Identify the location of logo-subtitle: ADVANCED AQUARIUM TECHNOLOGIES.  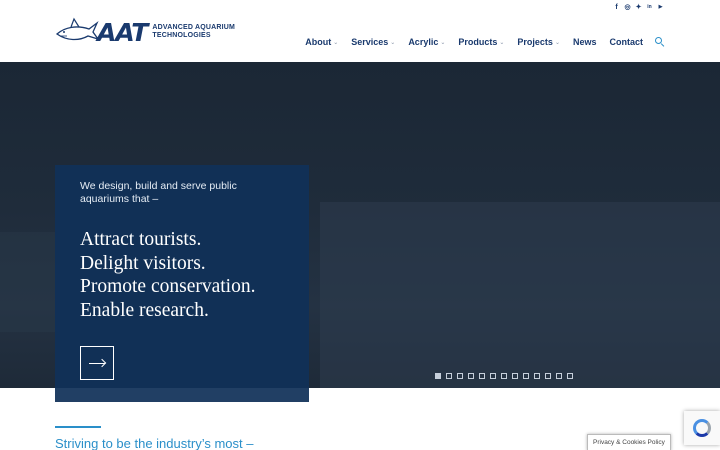
(193, 32).